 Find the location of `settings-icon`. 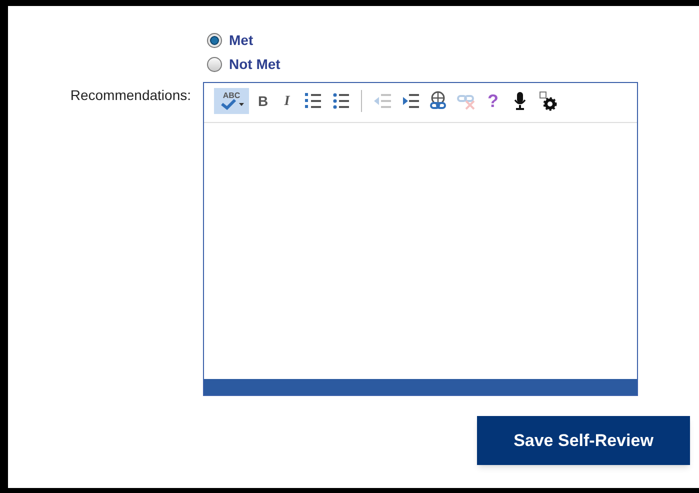

settings-icon is located at coordinates (548, 101).